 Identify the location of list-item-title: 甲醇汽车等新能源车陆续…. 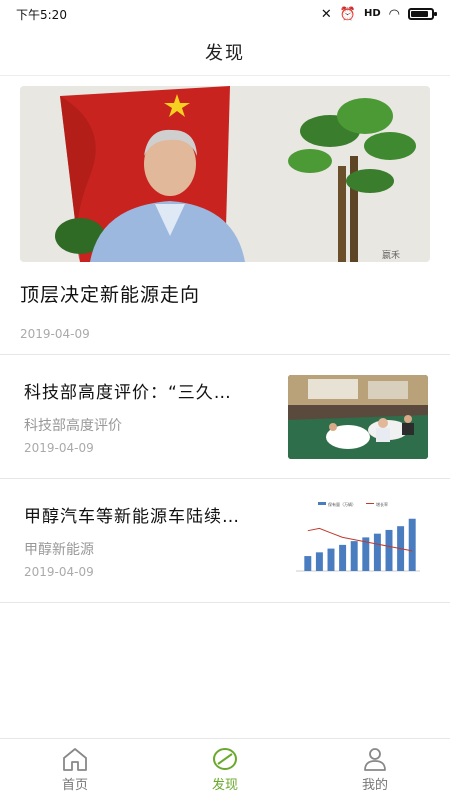
(149, 514).